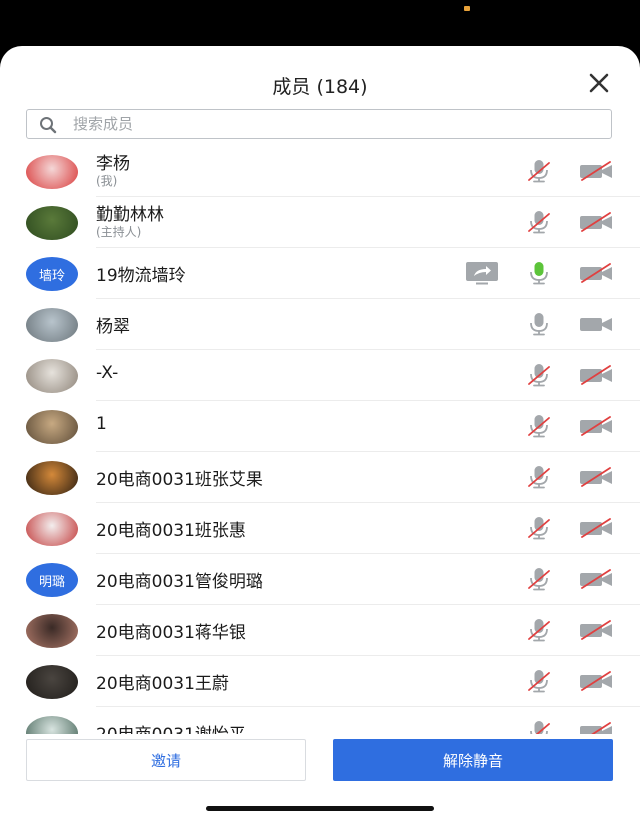 The width and height of the screenshot is (640, 822). Describe the element at coordinates (171, 633) in the screenshot. I see `member-name: 20电商0031蒋华银` at that location.